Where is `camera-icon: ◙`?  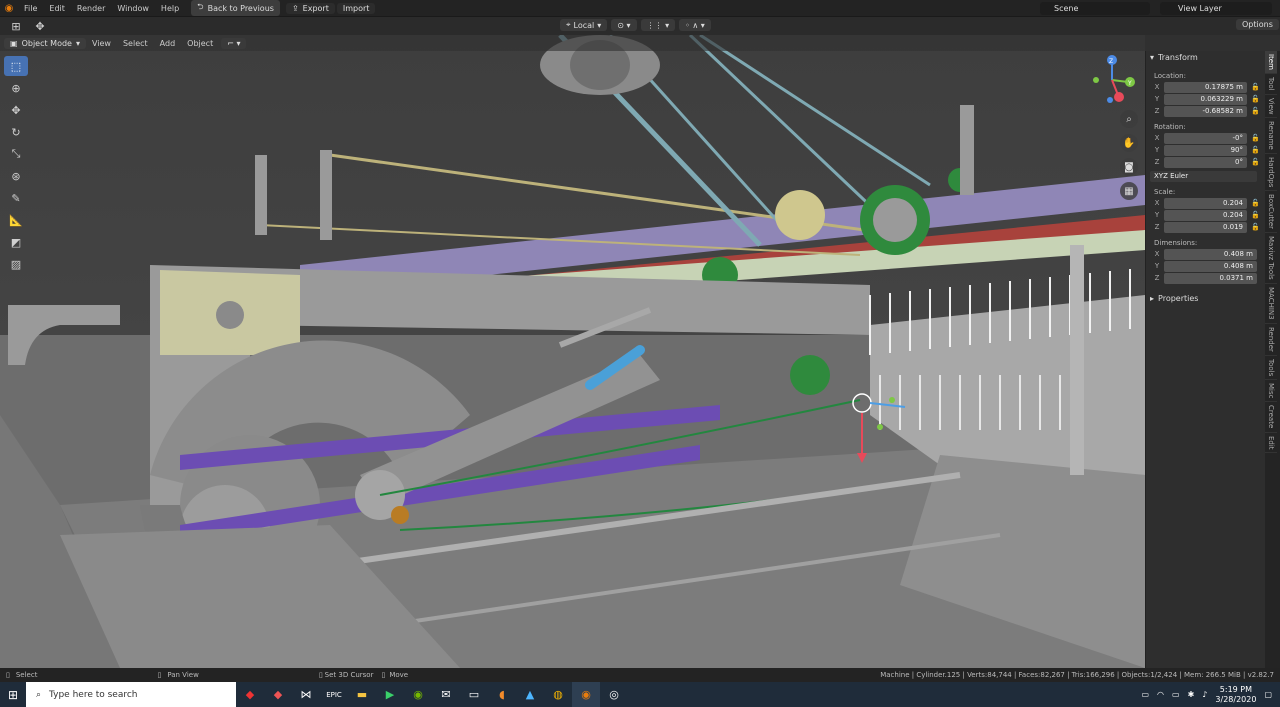 camera-icon: ◙ is located at coordinates (1129, 167).